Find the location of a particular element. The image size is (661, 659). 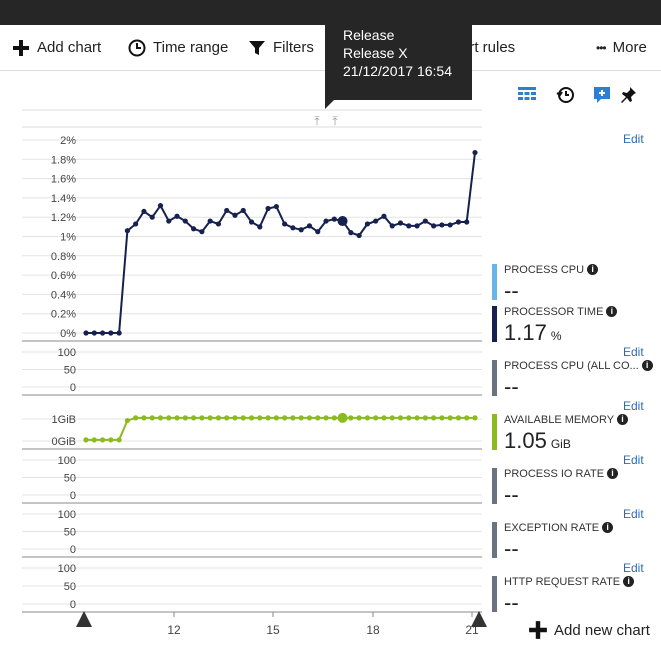

y-tick-label-io: 50 is located at coordinates (70, 479).